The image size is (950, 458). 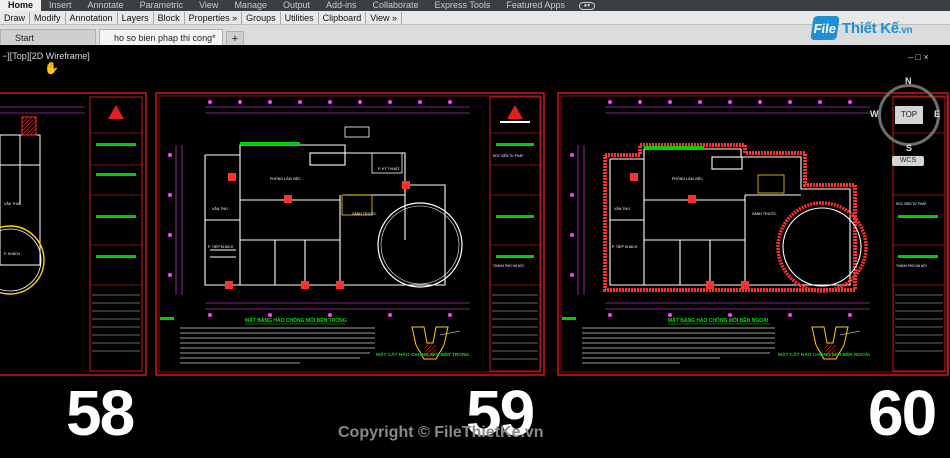 What do you see at coordinates (300, 17) in the screenshot?
I see `panel-utilities: Utilities` at bounding box center [300, 17].